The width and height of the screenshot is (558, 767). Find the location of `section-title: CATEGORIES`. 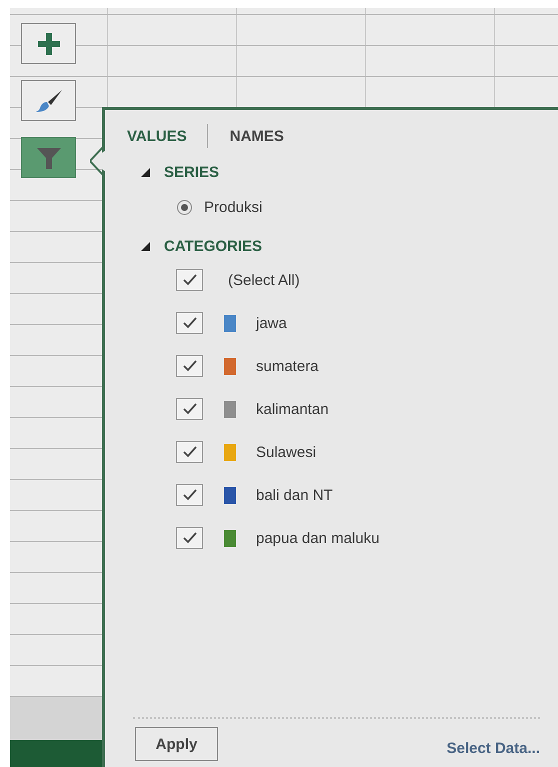

section-title: CATEGORIES is located at coordinates (213, 246).